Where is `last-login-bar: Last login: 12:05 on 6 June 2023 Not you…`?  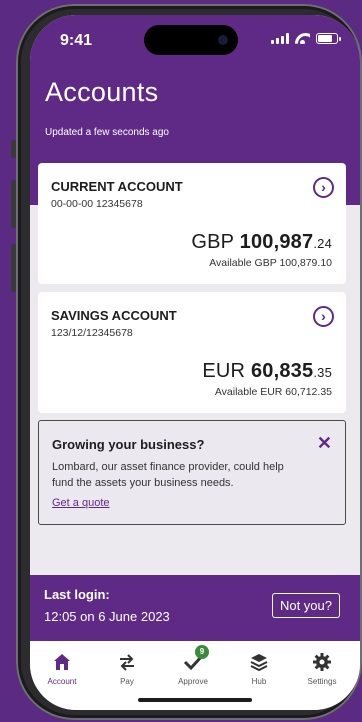
last-login-bar: Last login: 12:05 on 6 June 2023 Not you… is located at coordinates (195, 608).